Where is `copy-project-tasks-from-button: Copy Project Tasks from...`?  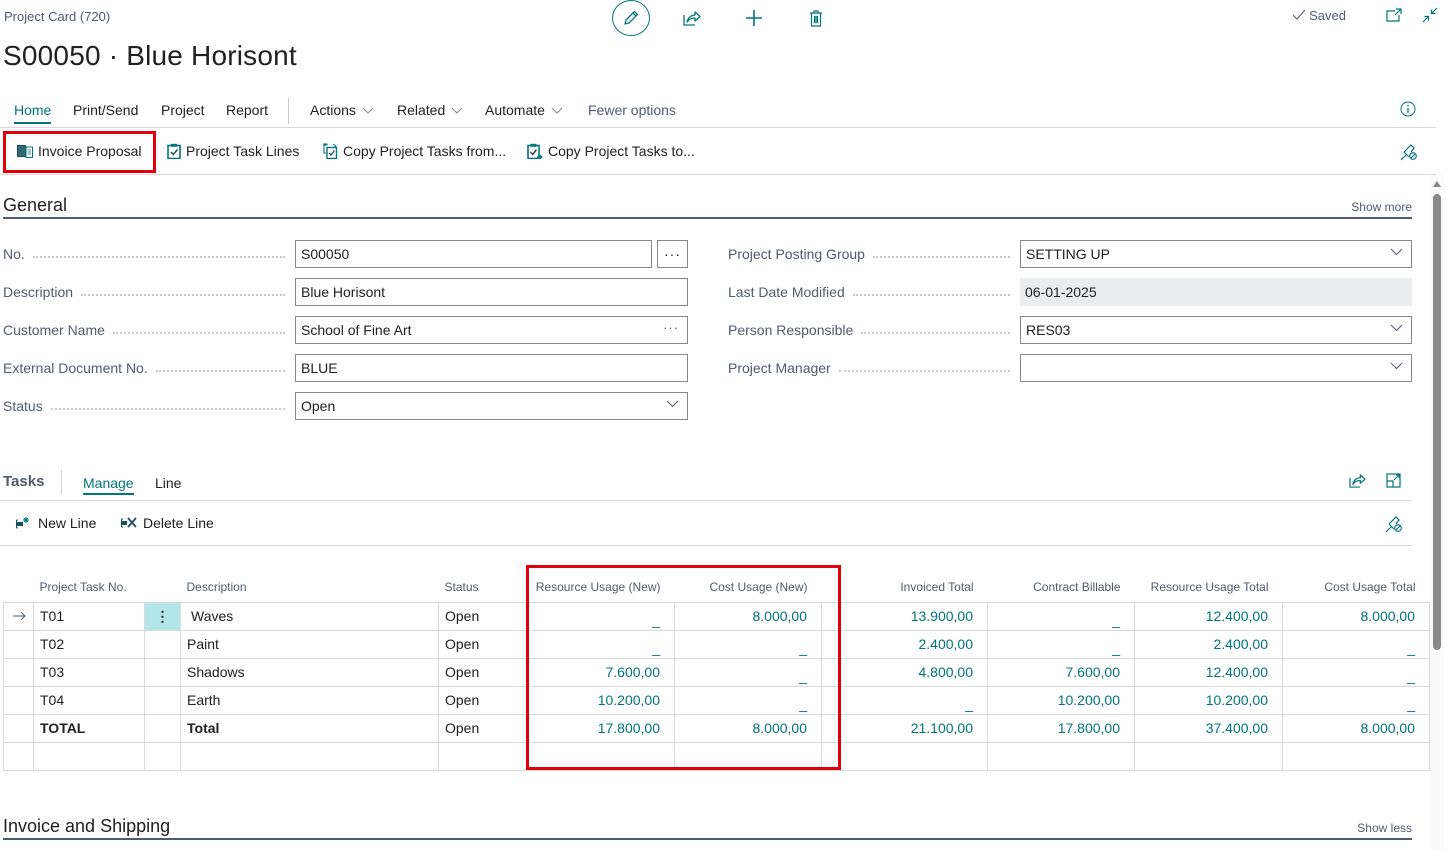
copy-project-tasks-from-button: Copy Project Tasks from... is located at coordinates (414, 151).